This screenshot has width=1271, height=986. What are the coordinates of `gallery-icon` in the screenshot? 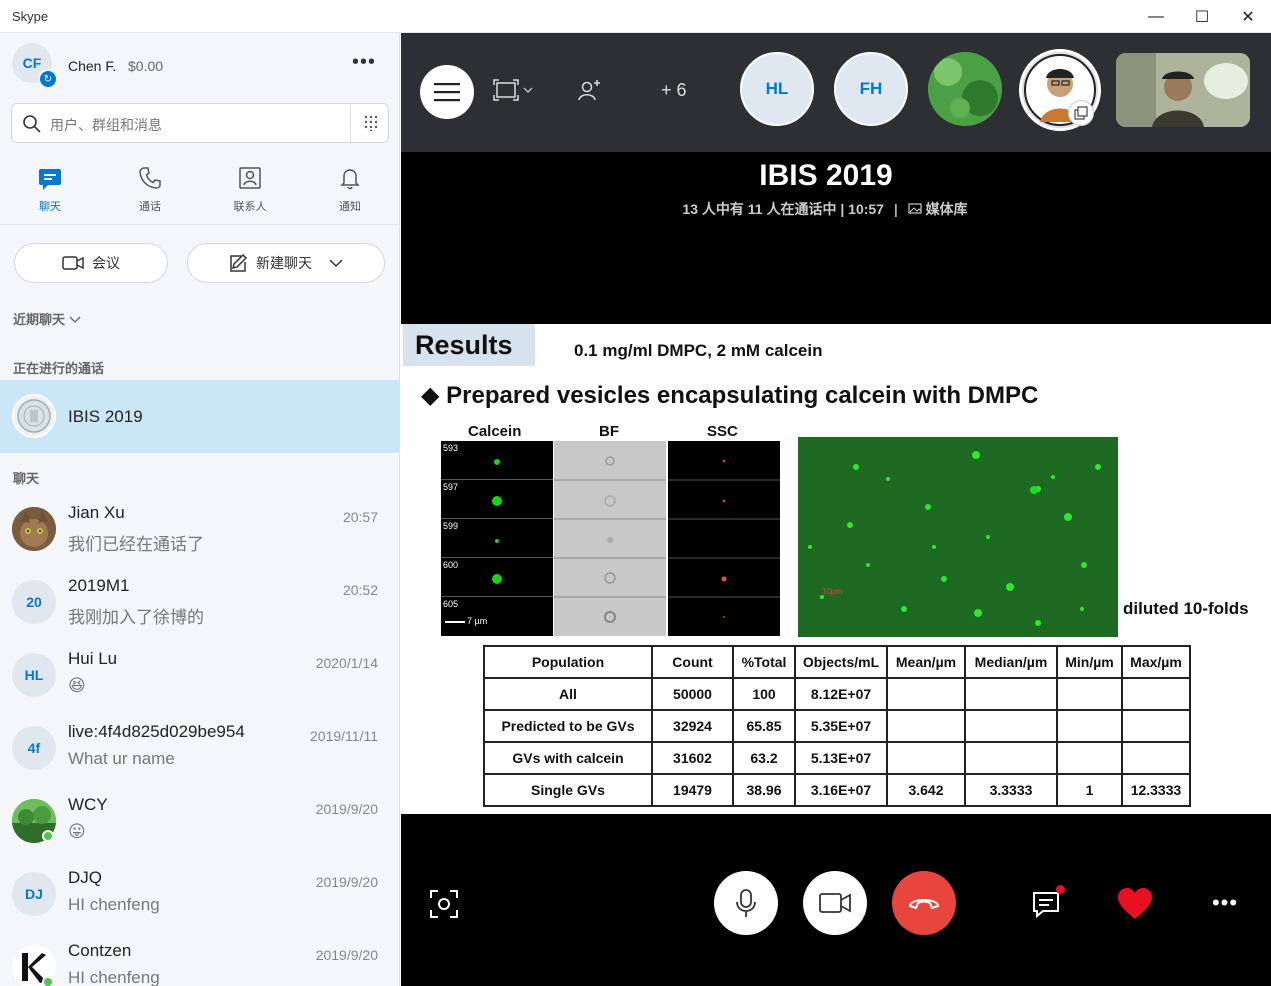 It's located at (915, 208).